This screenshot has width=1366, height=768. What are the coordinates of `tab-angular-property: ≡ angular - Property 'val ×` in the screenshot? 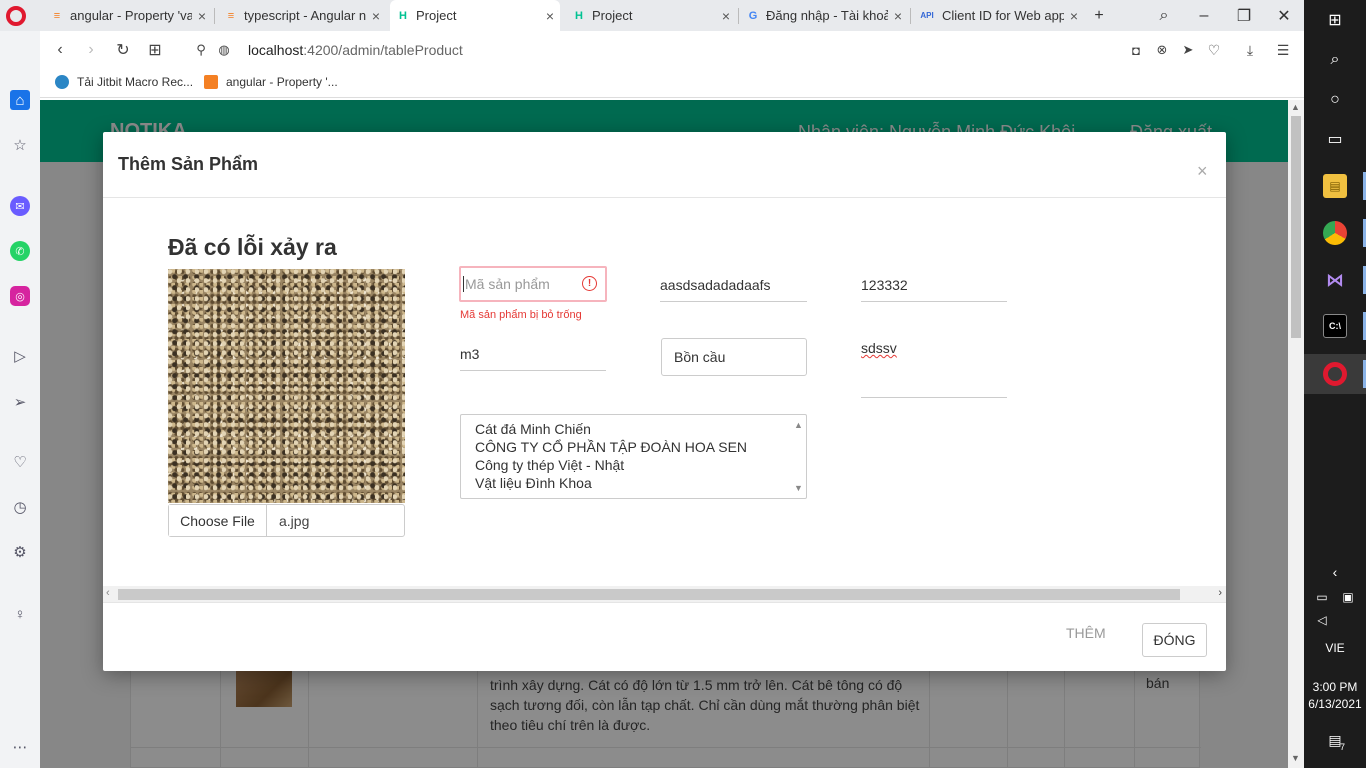 It's located at (128, 15).